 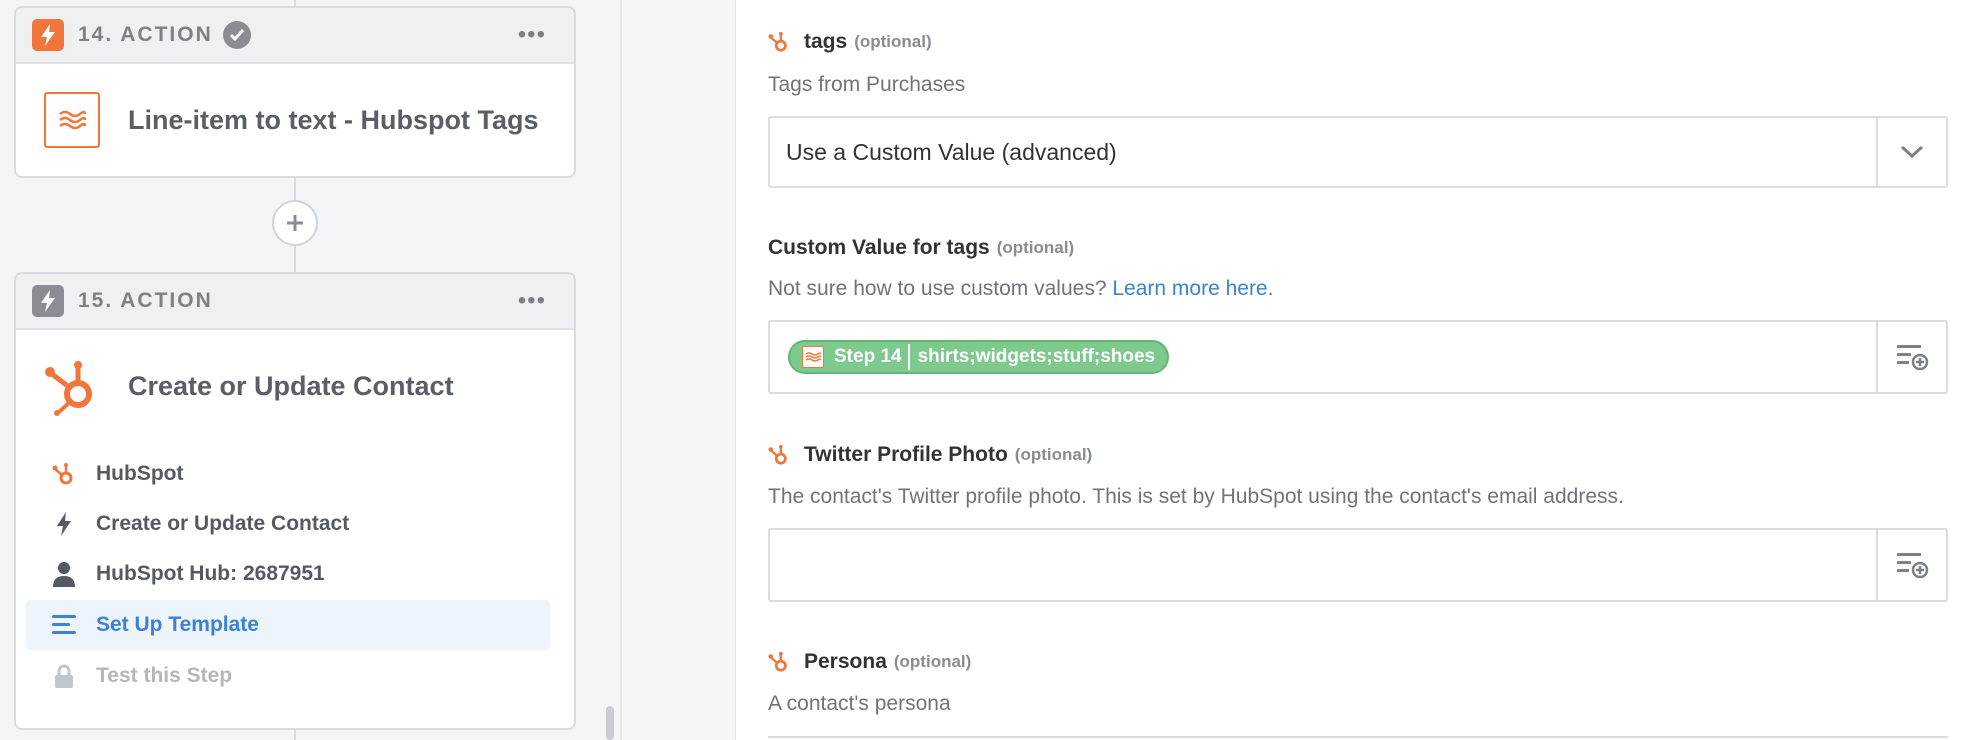 What do you see at coordinates (291, 385) in the screenshot?
I see `step-15-title: Create or Update Contact` at bounding box center [291, 385].